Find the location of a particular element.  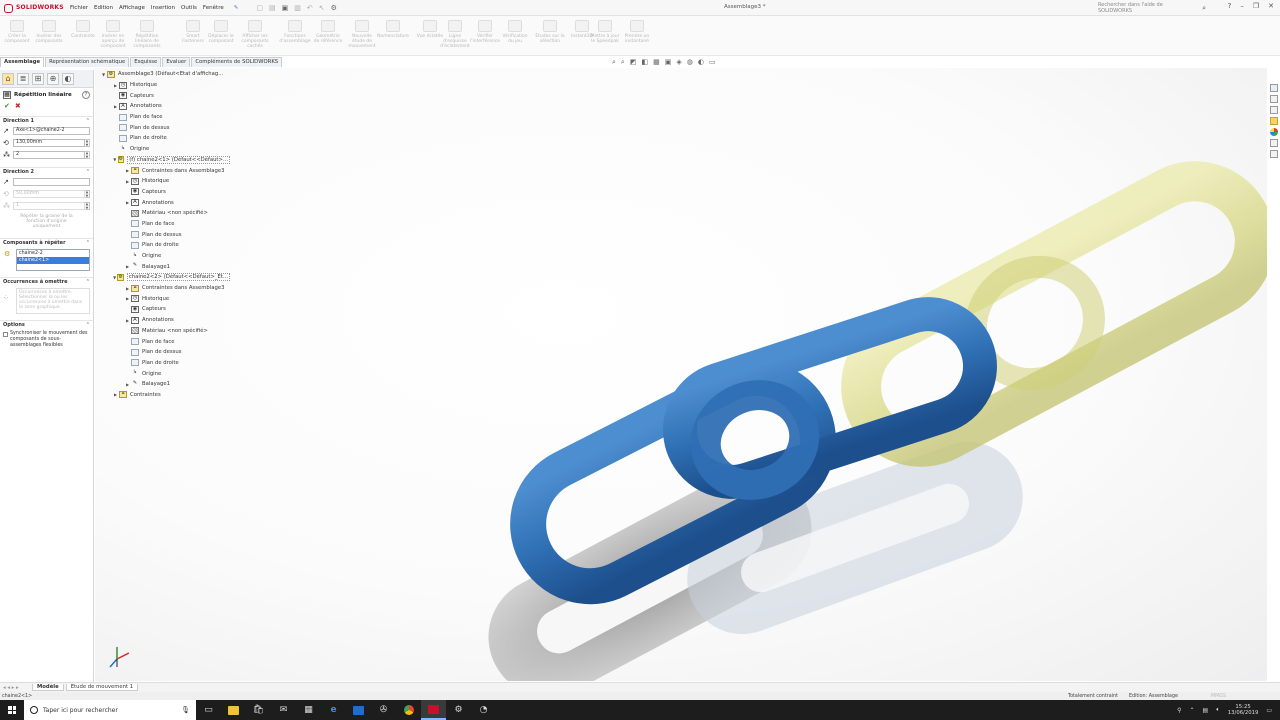

tab-complements: Compléments de SOLIDWORKS is located at coordinates (237, 62).